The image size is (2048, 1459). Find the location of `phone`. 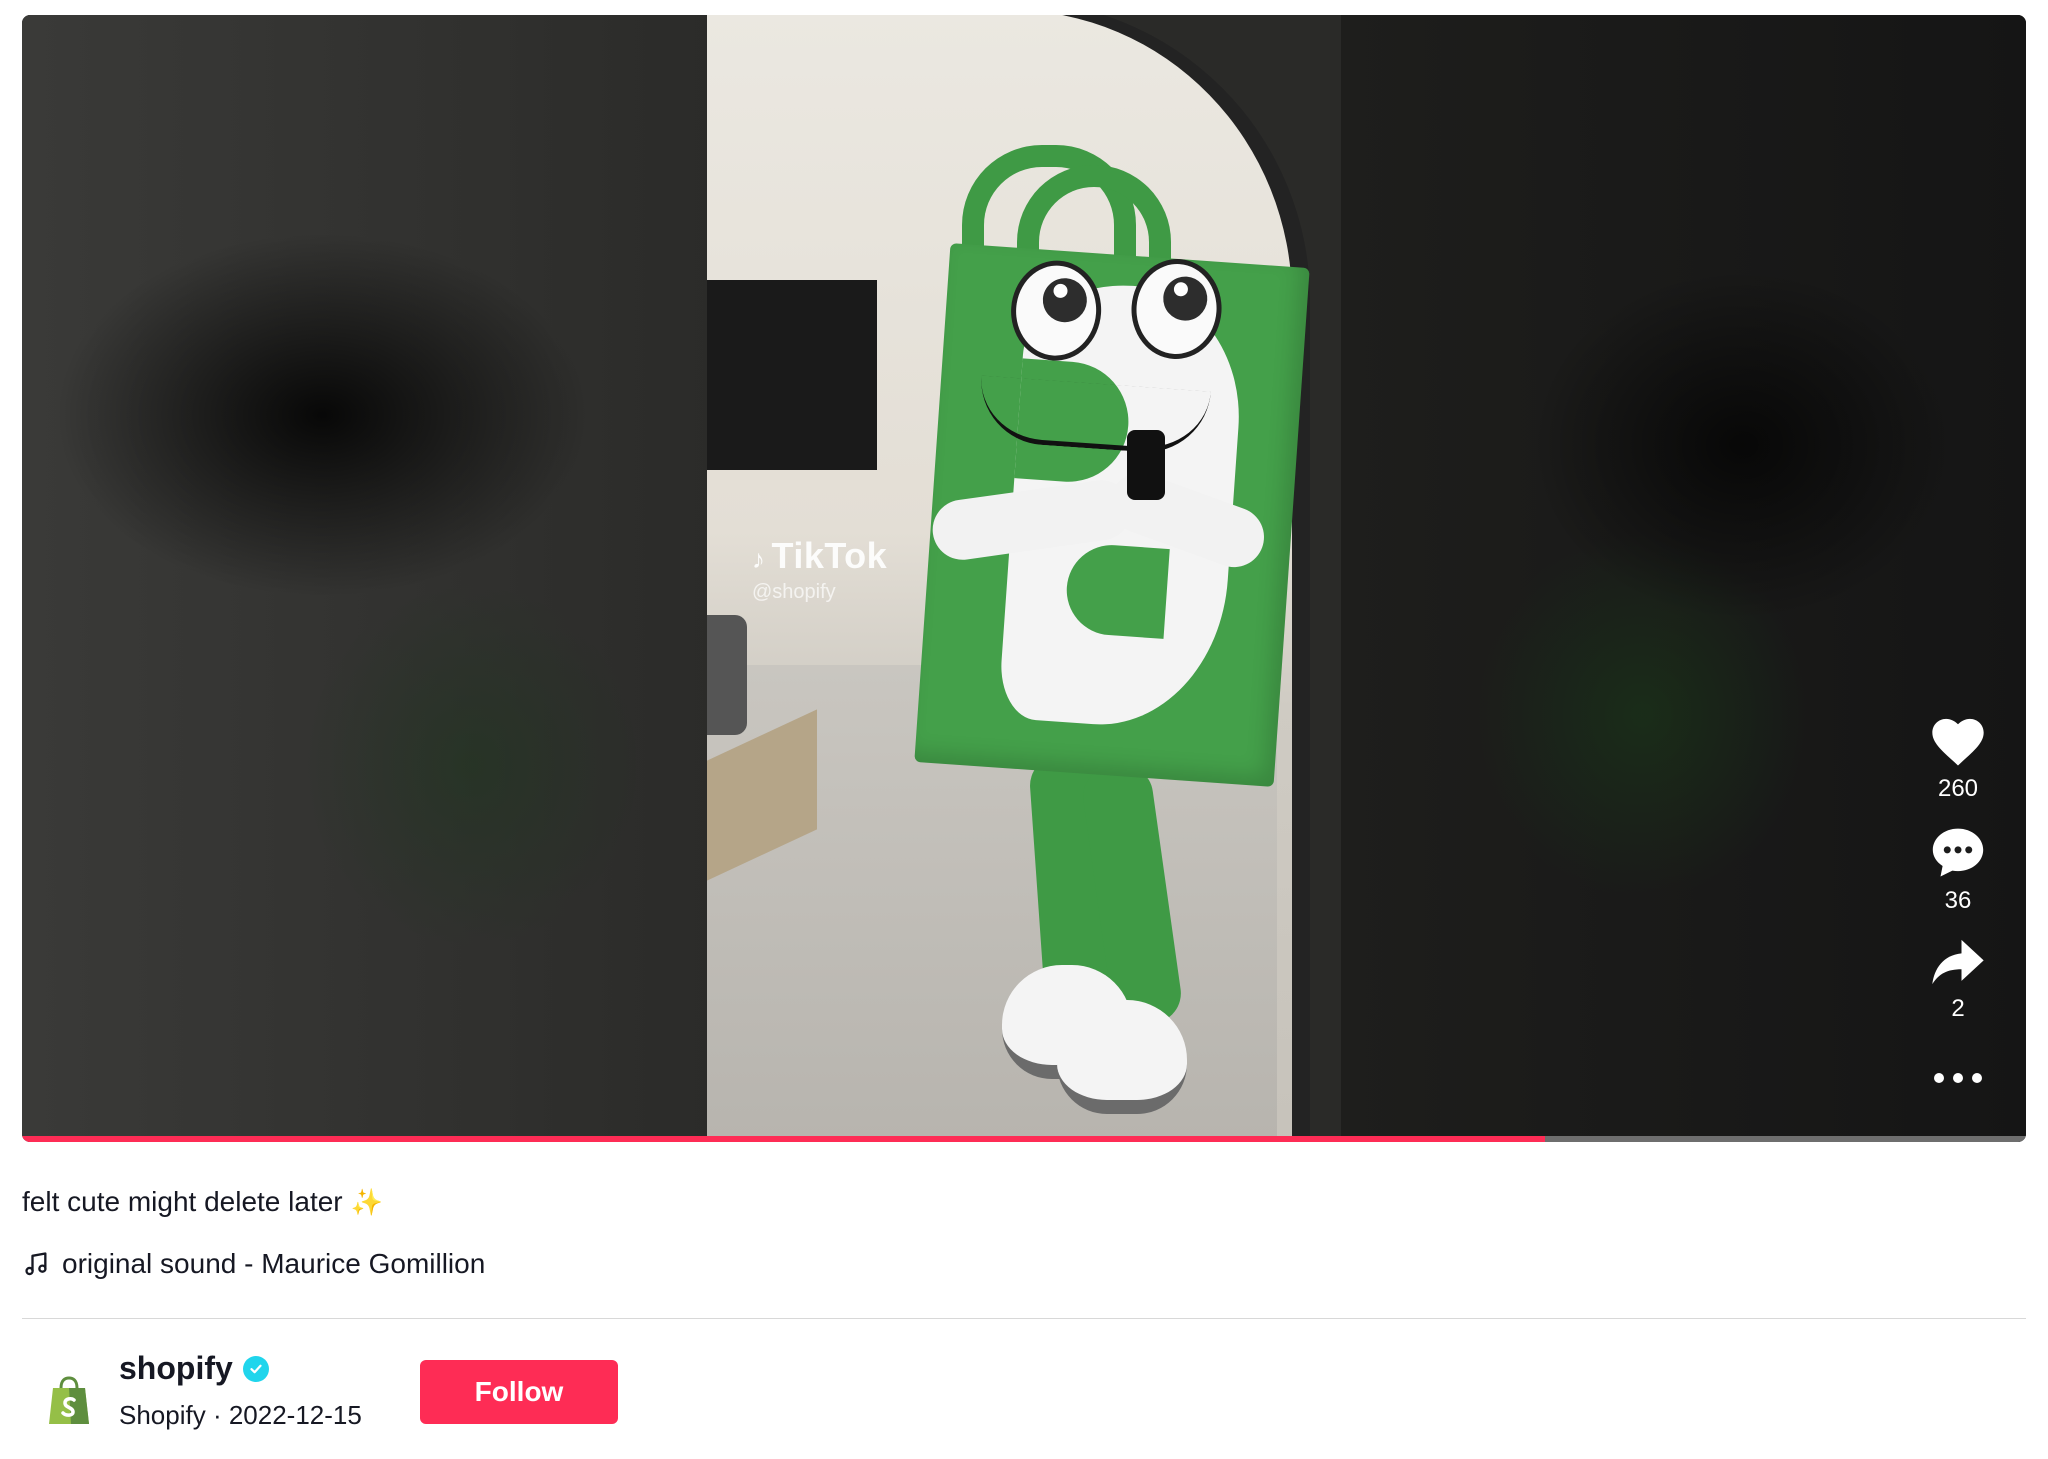

phone is located at coordinates (1146, 465).